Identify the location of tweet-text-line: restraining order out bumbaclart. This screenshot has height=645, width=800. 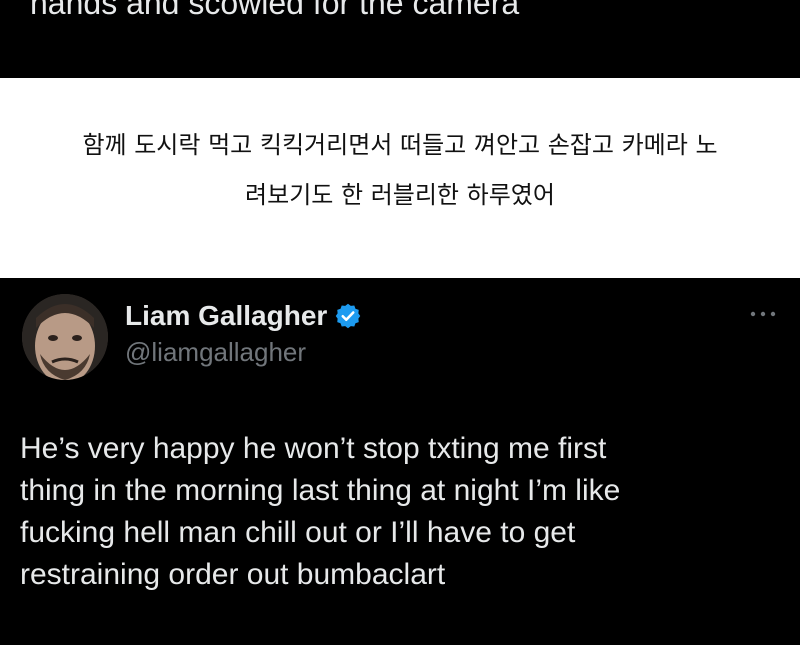
(233, 574).